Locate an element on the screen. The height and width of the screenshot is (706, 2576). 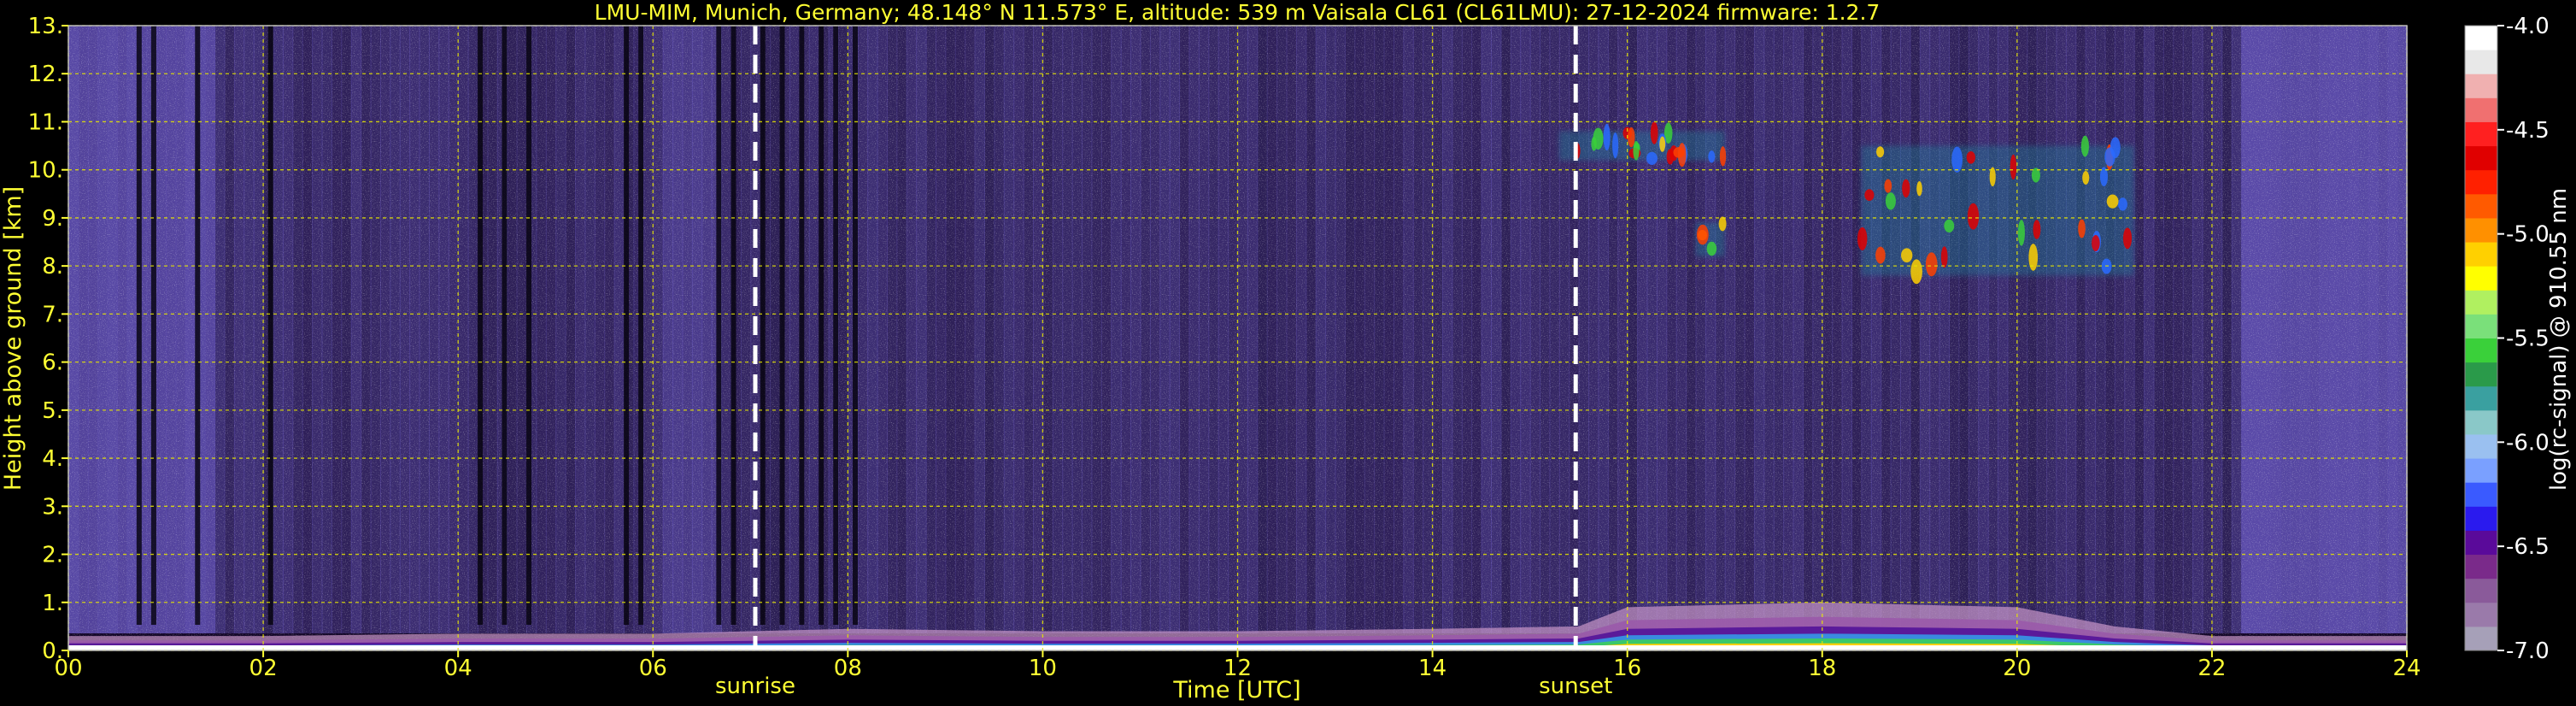
y-tick-label: 10. is located at coordinates (45, 171).